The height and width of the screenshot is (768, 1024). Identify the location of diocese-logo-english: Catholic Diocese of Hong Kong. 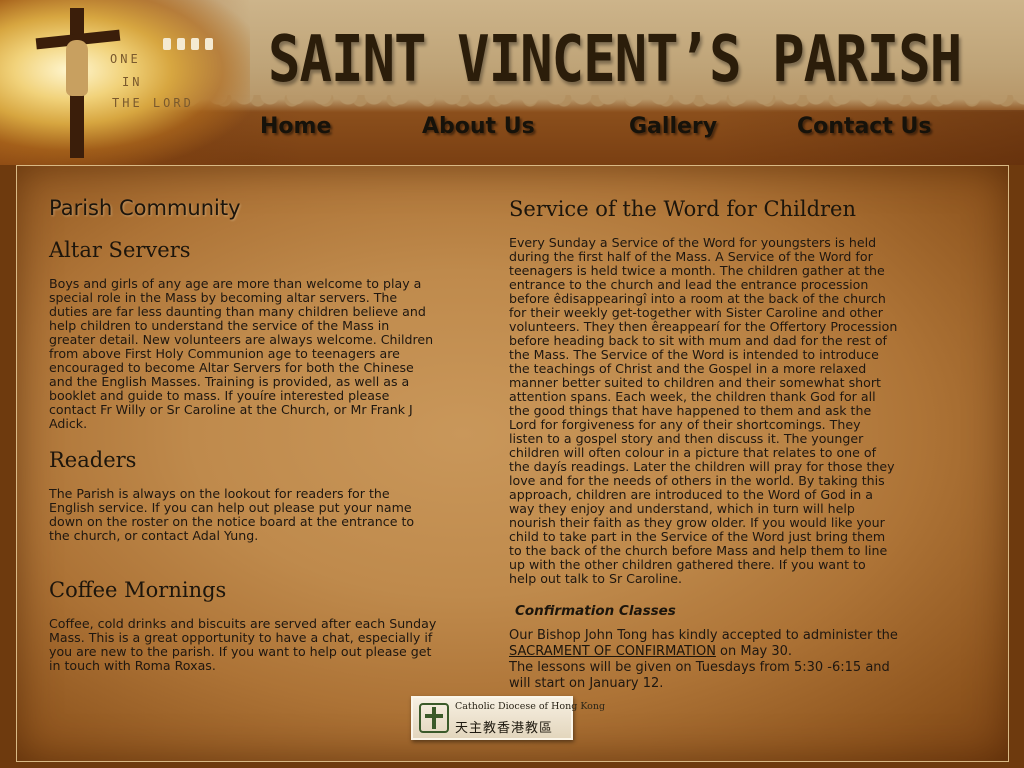
(530, 706).